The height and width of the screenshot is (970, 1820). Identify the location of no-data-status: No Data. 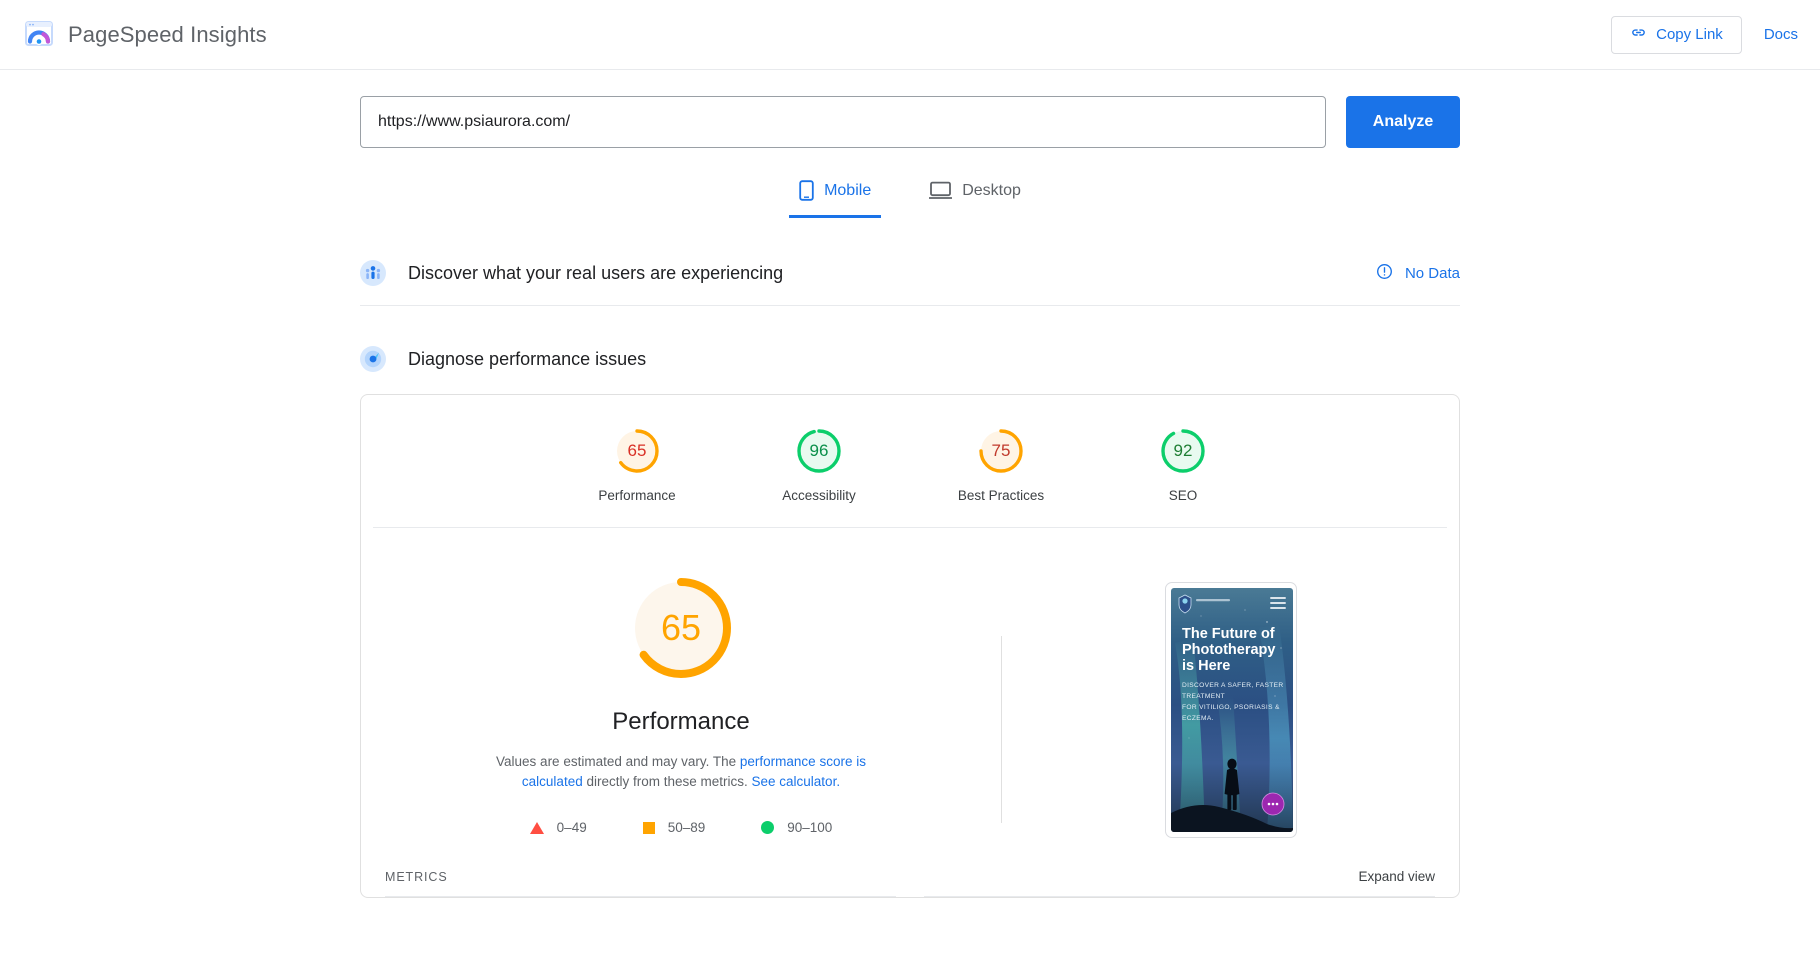
(1418, 273).